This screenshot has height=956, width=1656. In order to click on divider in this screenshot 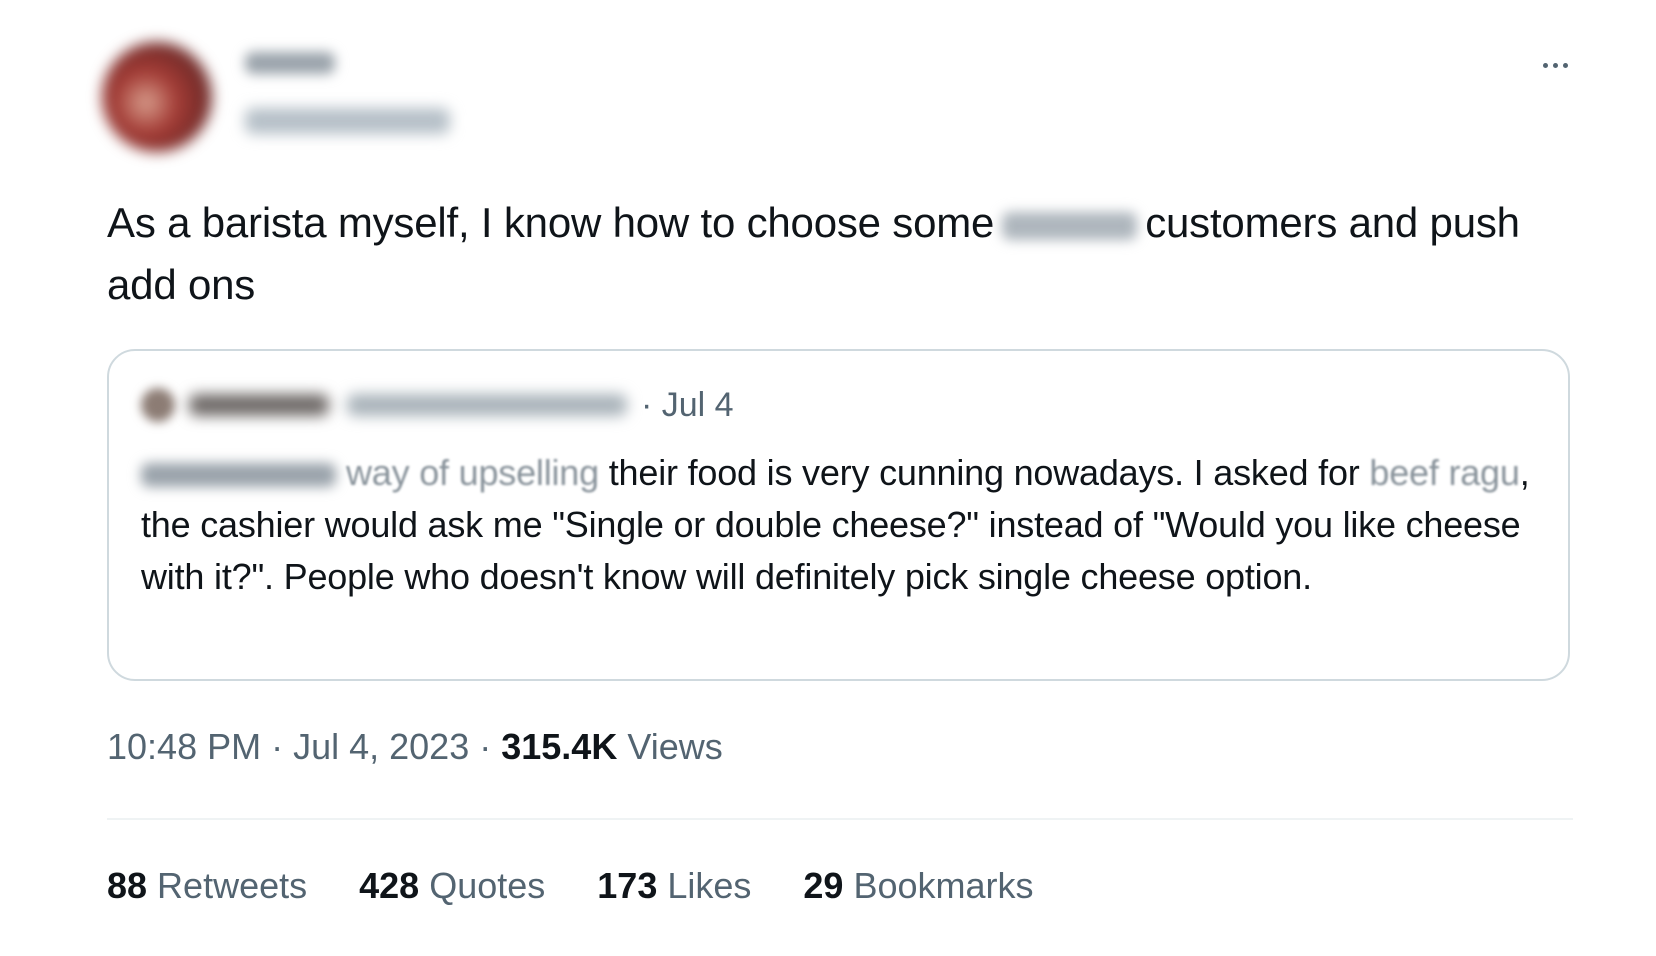, I will do `click(840, 819)`.